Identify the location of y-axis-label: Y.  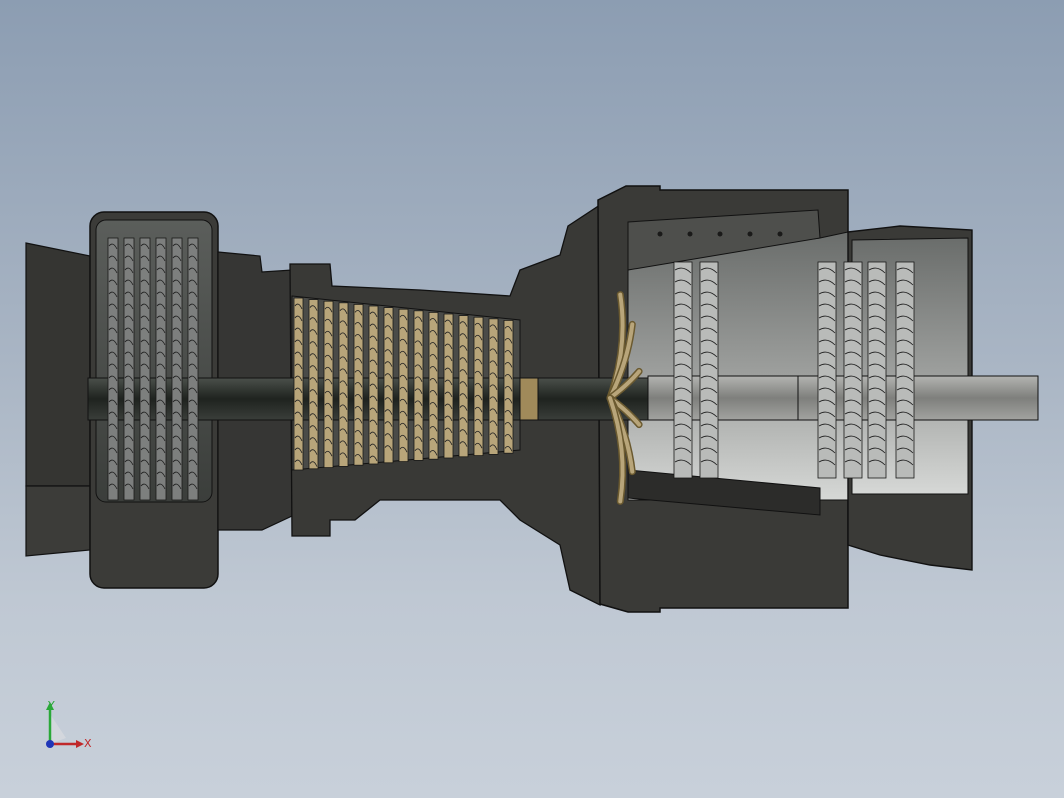
(51, 705).